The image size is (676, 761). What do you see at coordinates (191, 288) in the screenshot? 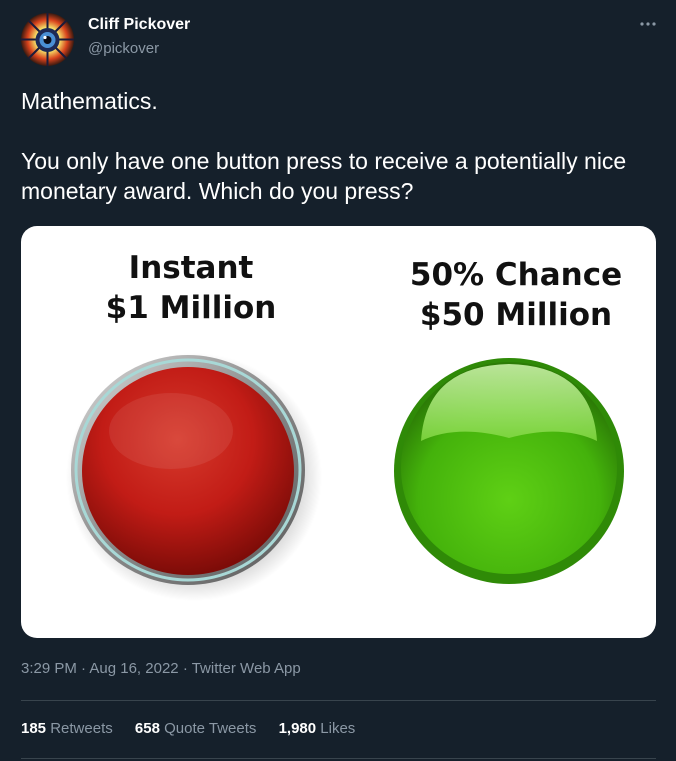
I see `option-instant-label: Instant $1 Million` at bounding box center [191, 288].